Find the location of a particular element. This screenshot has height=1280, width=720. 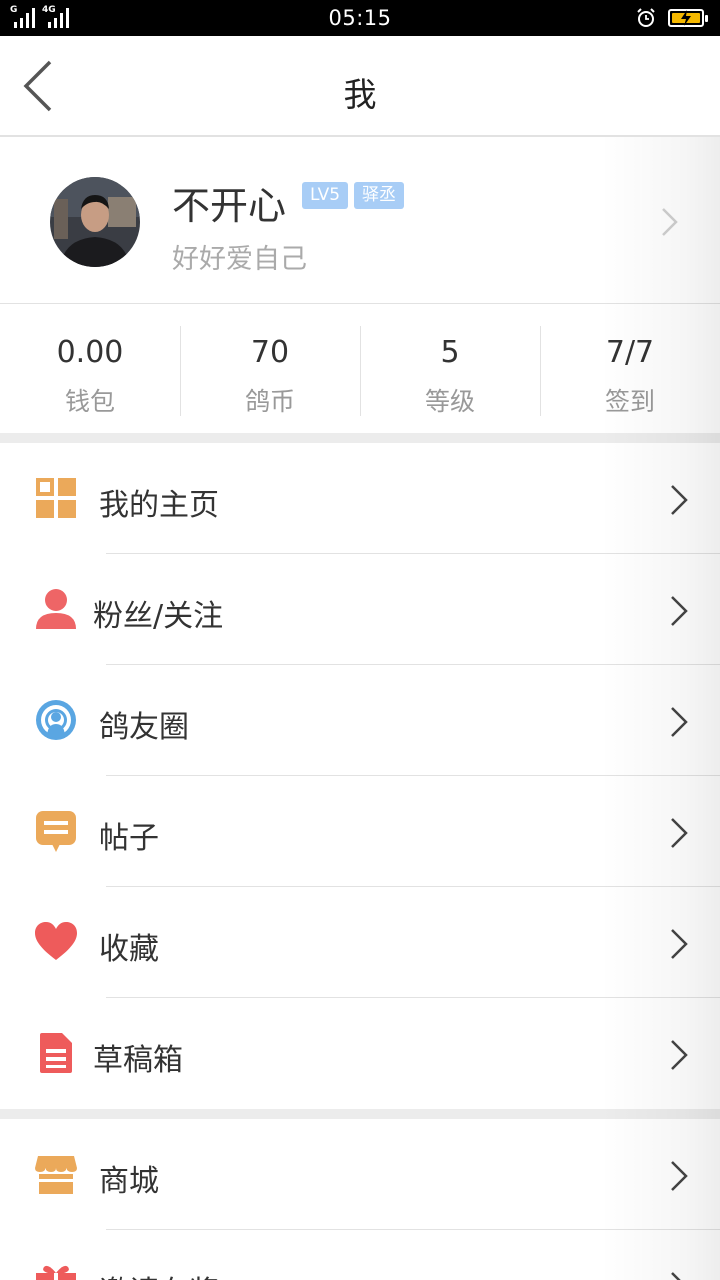

avatar is located at coordinates (95, 222).